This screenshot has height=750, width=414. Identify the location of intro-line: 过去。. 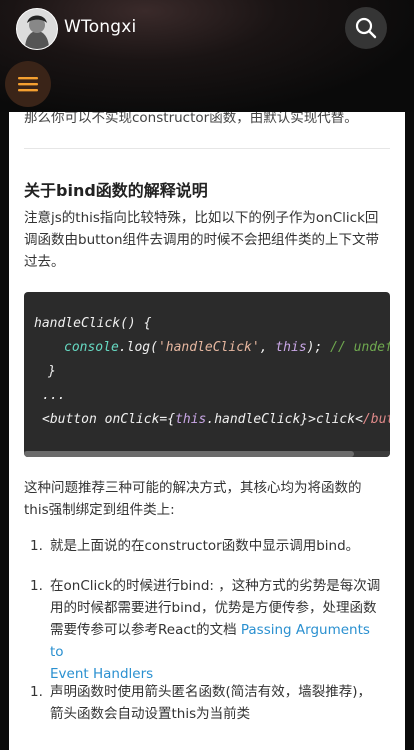
(44, 262).